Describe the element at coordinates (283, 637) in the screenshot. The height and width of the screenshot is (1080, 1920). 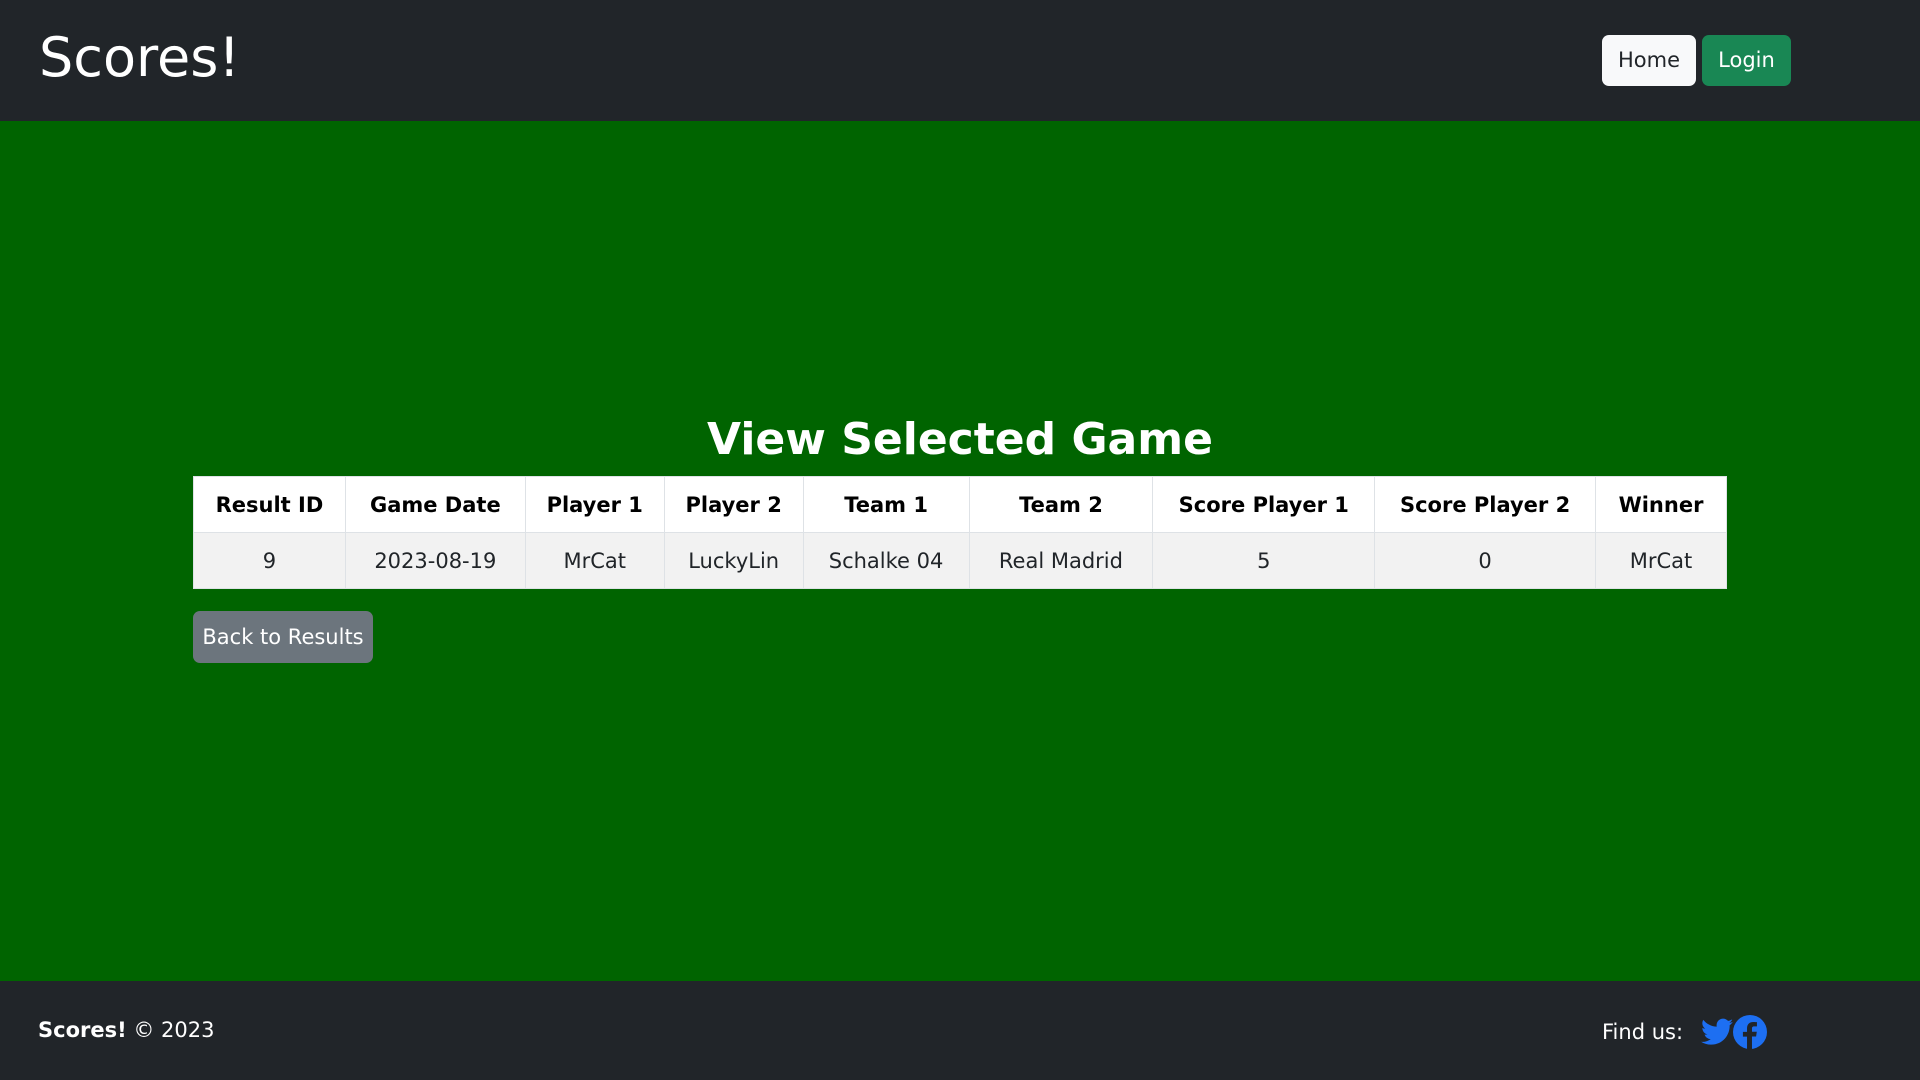
I see `back-to-results-button: Back to Results` at that location.